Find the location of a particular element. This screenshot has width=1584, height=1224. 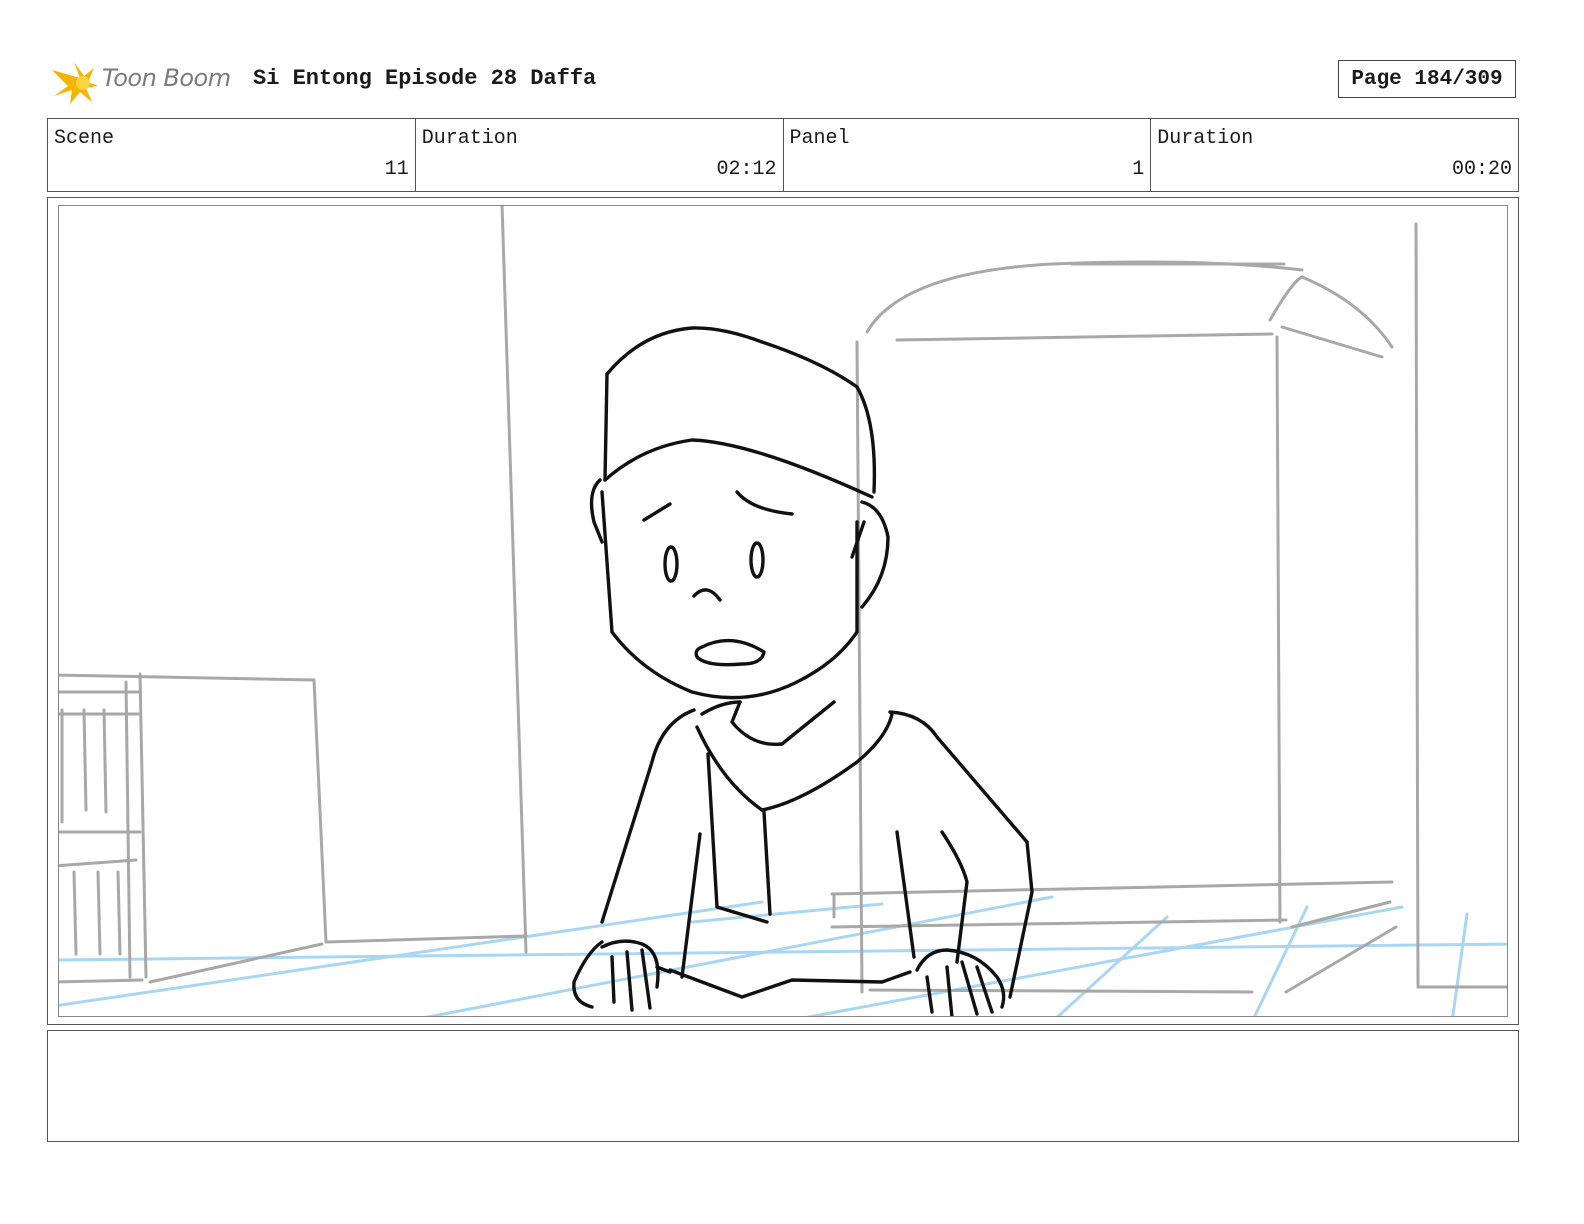

scene-value: 11 is located at coordinates (396, 169).